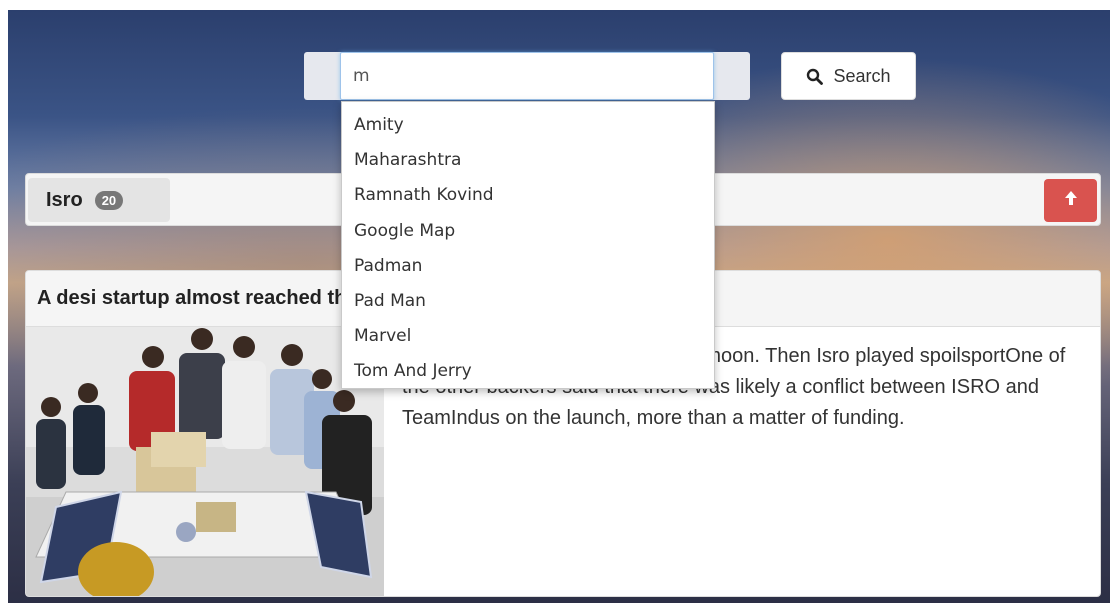 The width and height of the screenshot is (1110, 603). Describe the element at coordinates (205, 461) in the screenshot. I see `article-image` at that location.